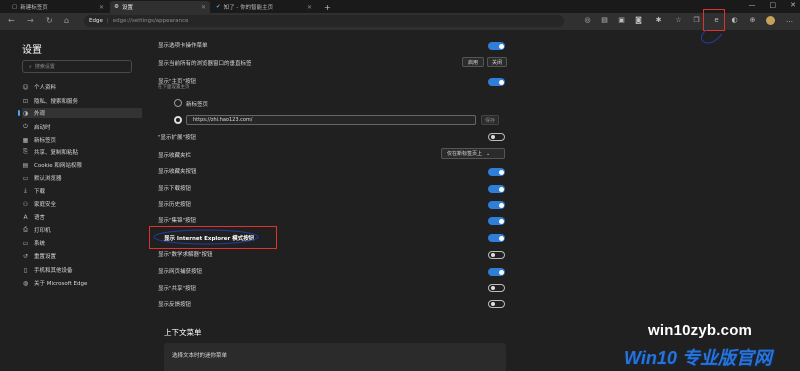  I want to click on extensions-icon: ✱, so click(658, 20).